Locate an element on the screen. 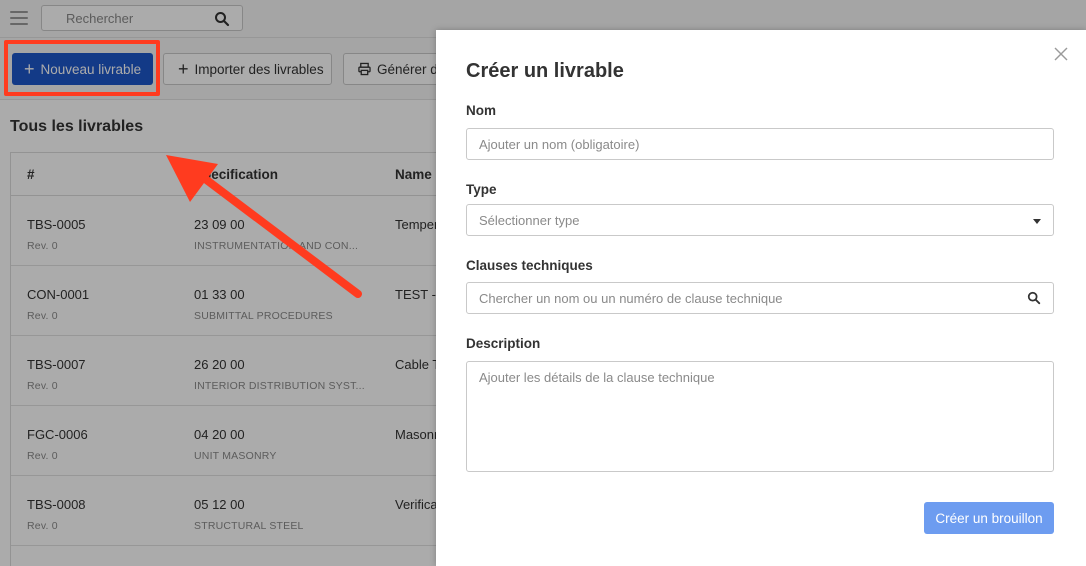 This screenshot has height=566, width=1086. create-draft-button: Créer un brouillon is located at coordinates (989, 518).